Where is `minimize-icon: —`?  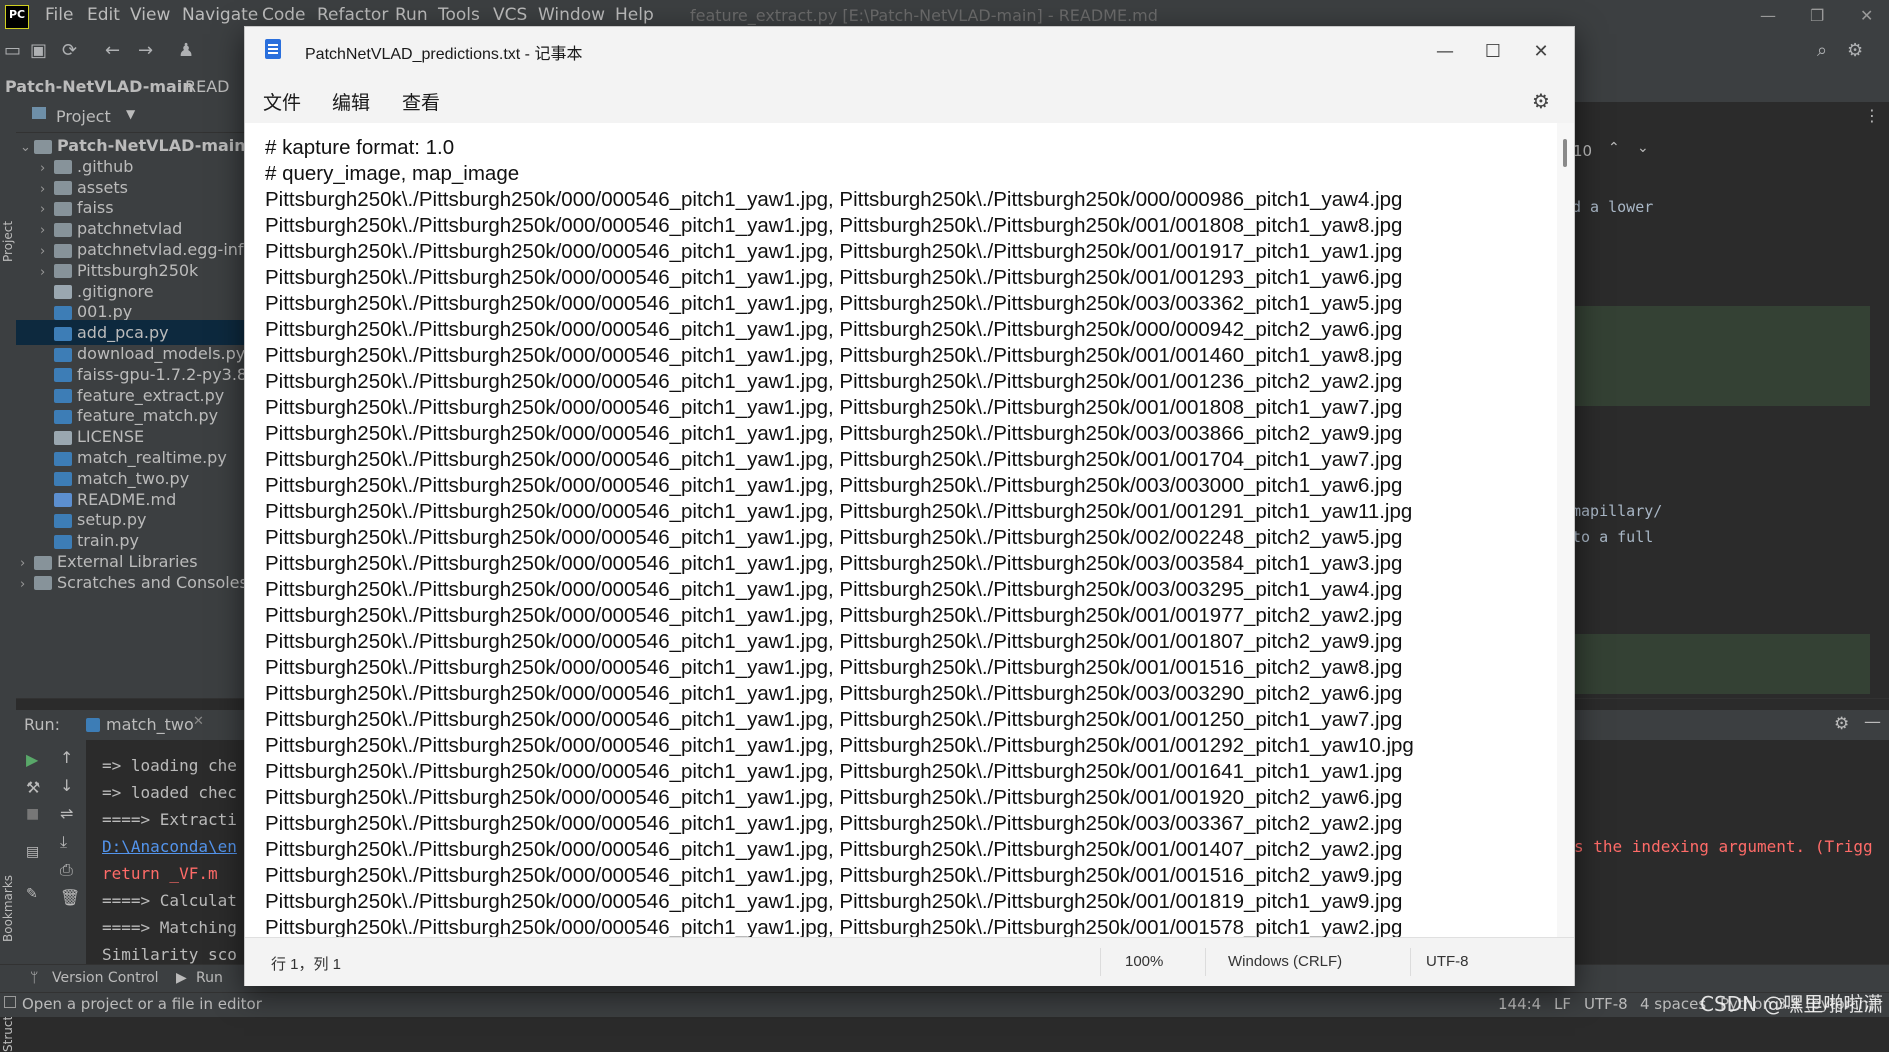
minimize-icon: — is located at coordinates (1445, 52).